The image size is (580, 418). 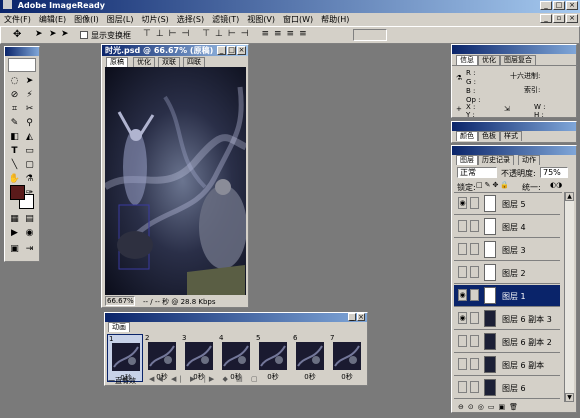 I want to click on tab-layers: 图层, so click(x=467, y=160).